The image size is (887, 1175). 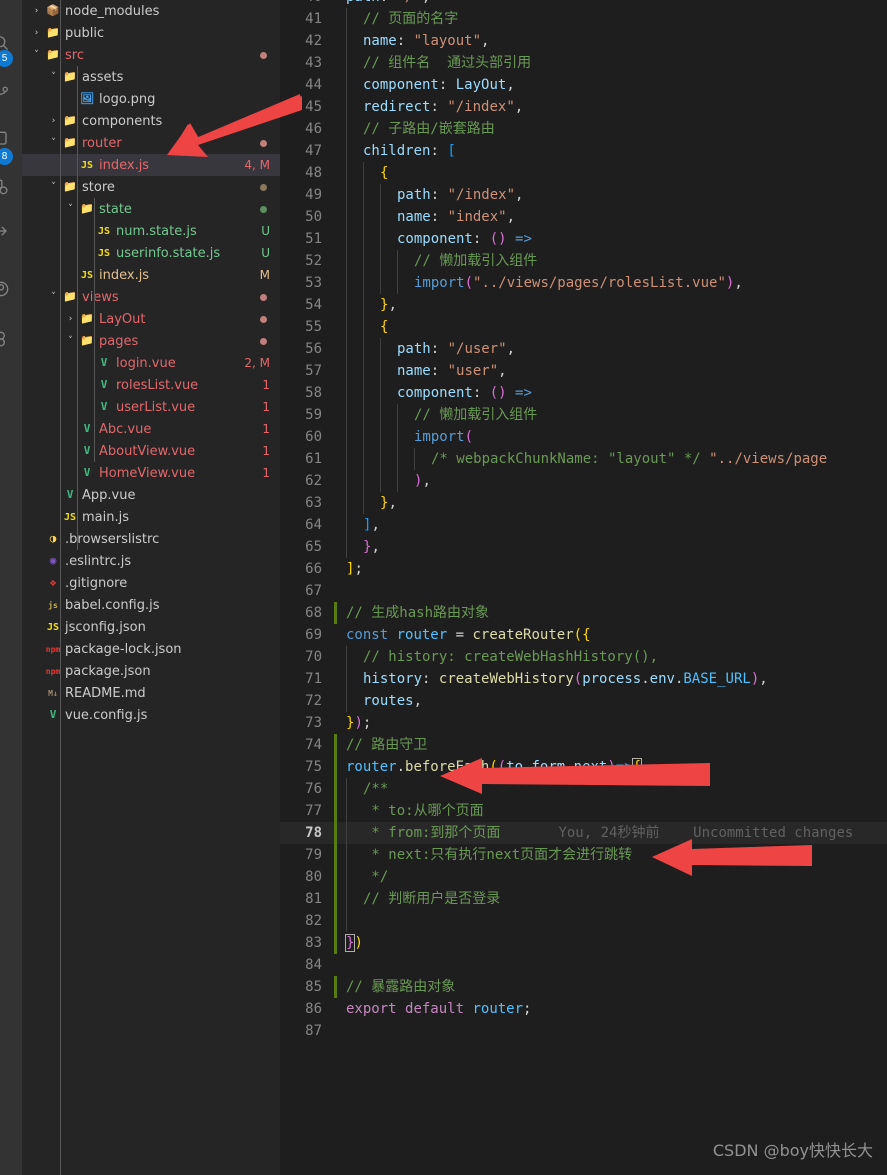 I want to click on code-line-67: 67, so click(x=583, y=591).